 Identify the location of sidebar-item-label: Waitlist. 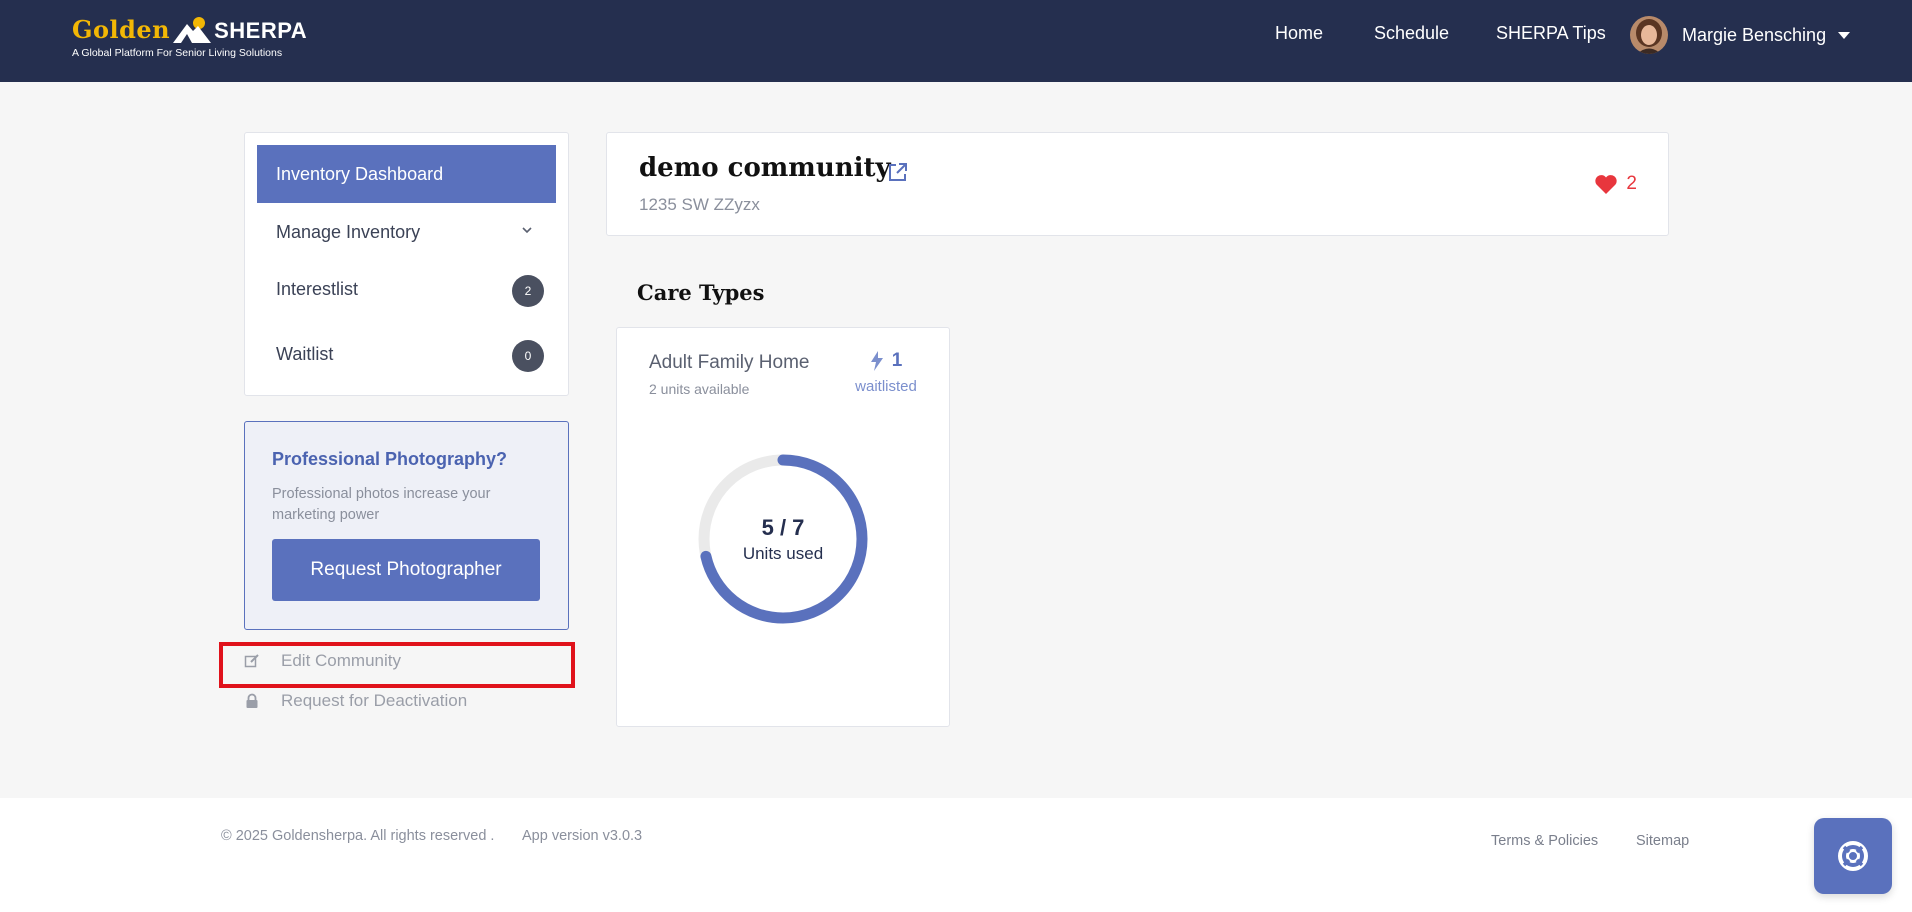
(305, 353).